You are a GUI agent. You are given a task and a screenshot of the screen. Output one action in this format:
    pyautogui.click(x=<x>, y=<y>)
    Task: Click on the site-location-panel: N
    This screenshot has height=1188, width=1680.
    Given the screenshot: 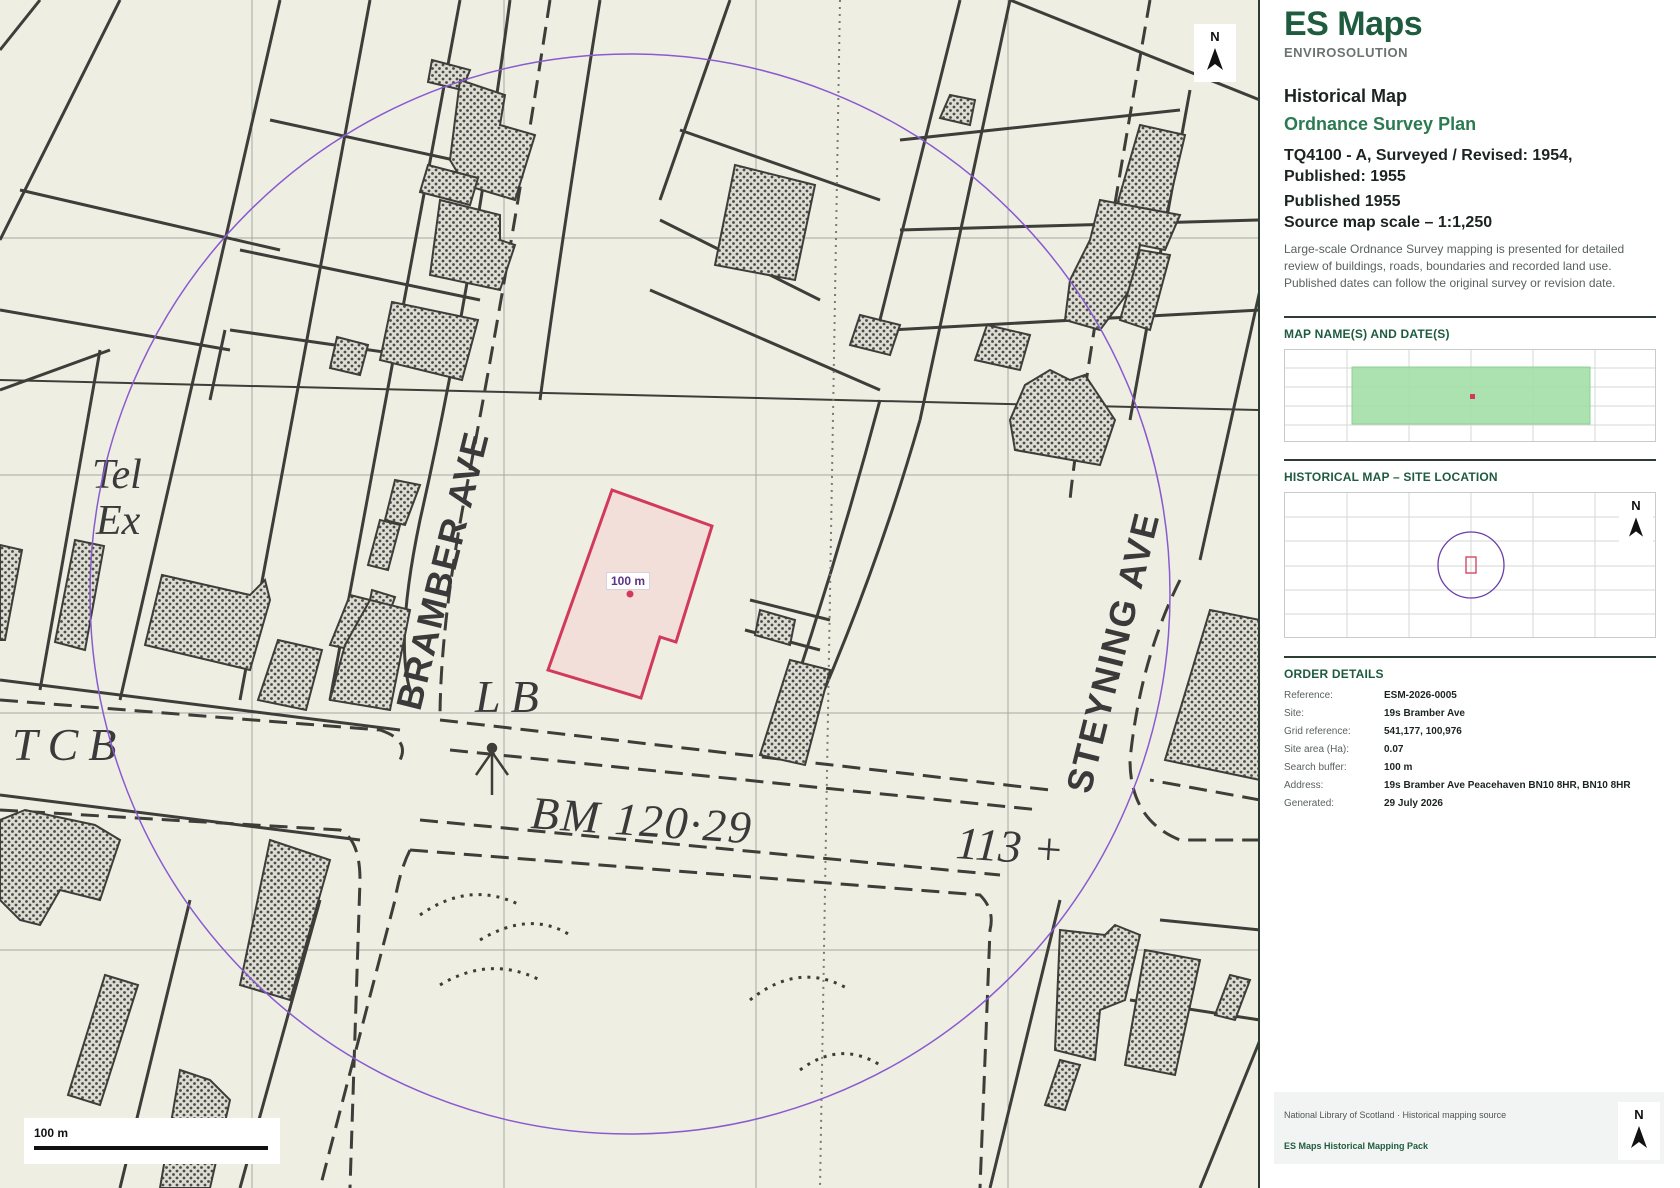 What is the action you would take?
    pyautogui.click(x=1470, y=565)
    